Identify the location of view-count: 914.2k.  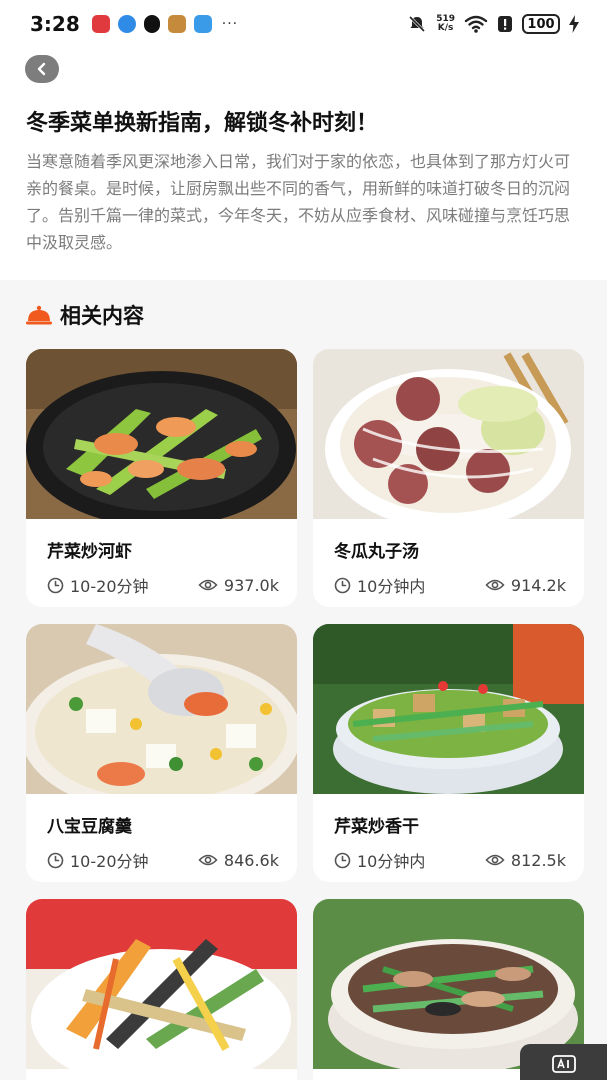
(525, 585).